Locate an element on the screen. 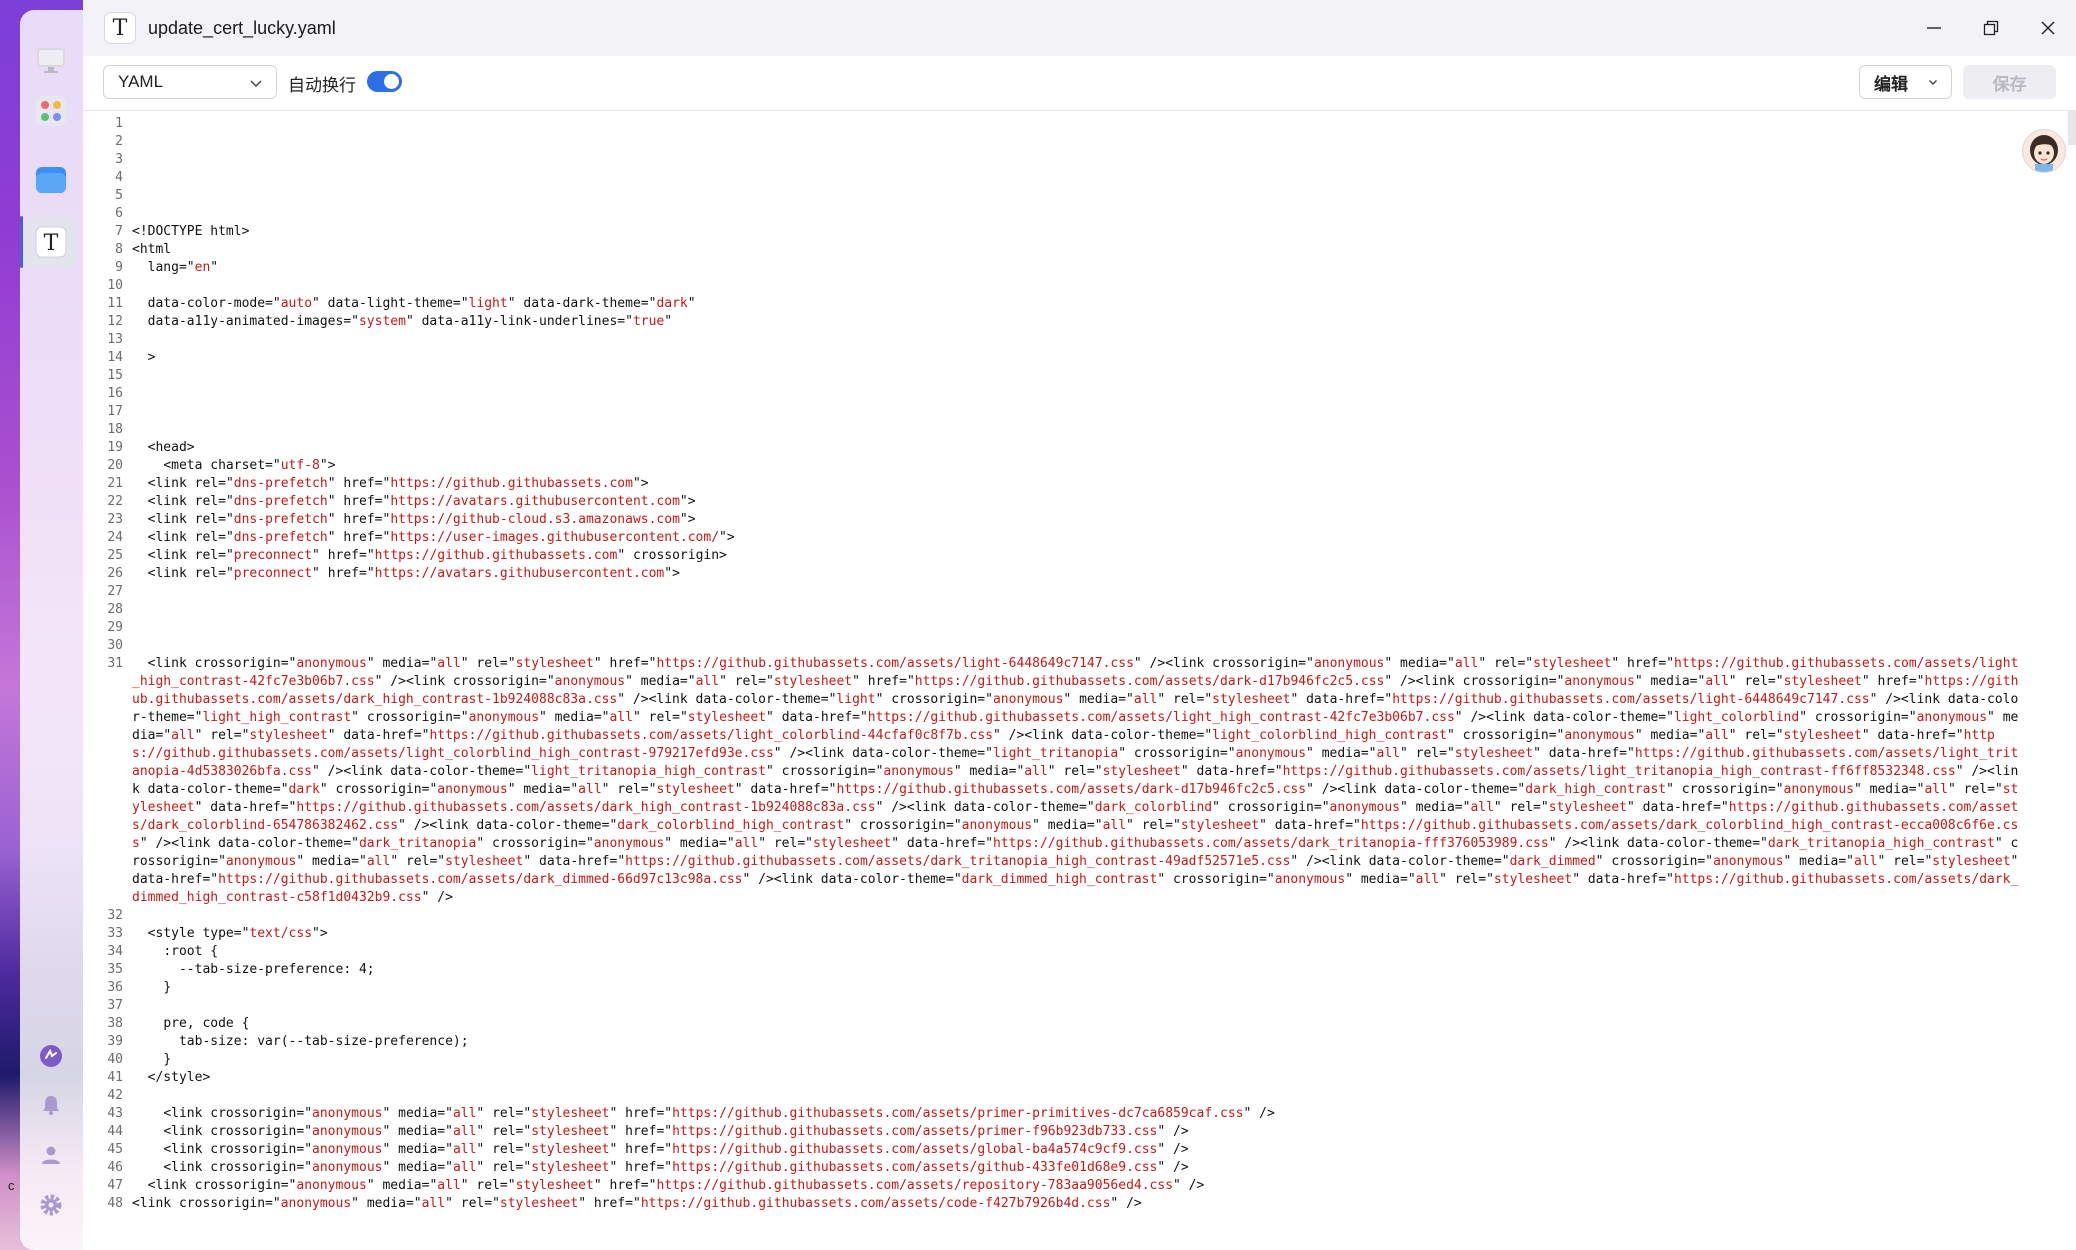  line-text: pre, code { is located at coordinates (191, 1023).